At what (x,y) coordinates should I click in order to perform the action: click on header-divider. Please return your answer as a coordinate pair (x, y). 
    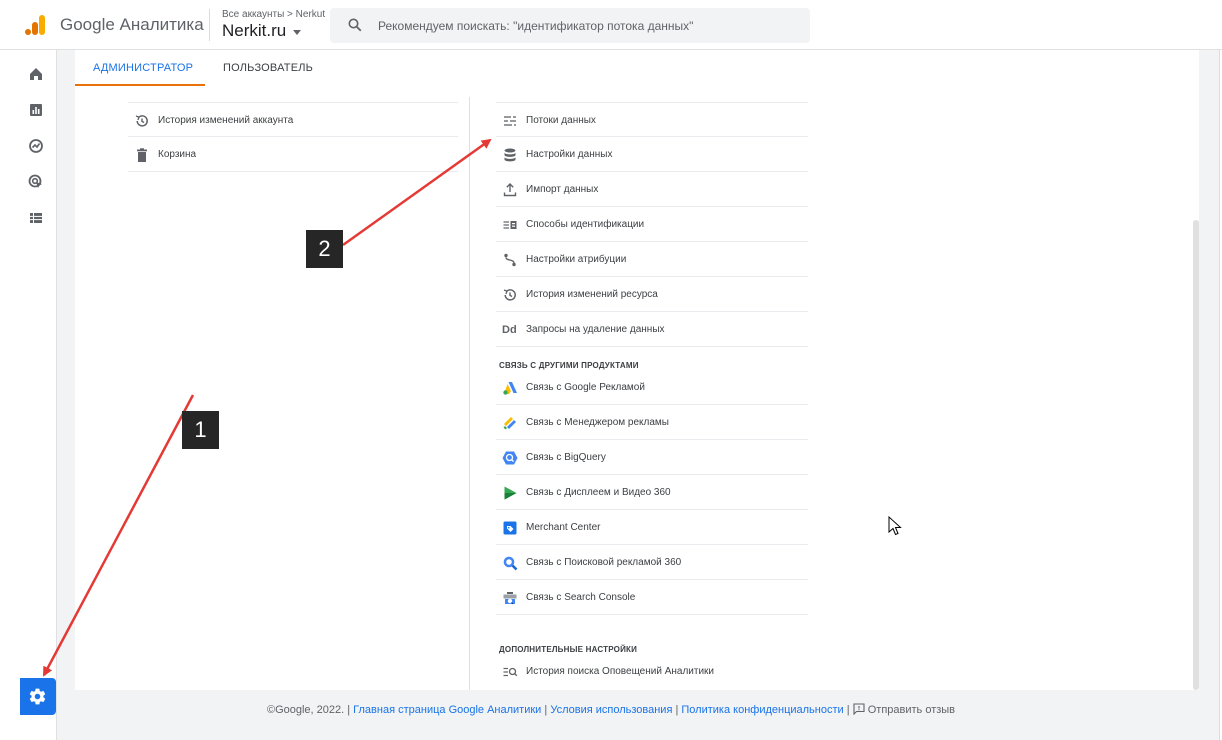
    Looking at the image, I should click on (209, 25).